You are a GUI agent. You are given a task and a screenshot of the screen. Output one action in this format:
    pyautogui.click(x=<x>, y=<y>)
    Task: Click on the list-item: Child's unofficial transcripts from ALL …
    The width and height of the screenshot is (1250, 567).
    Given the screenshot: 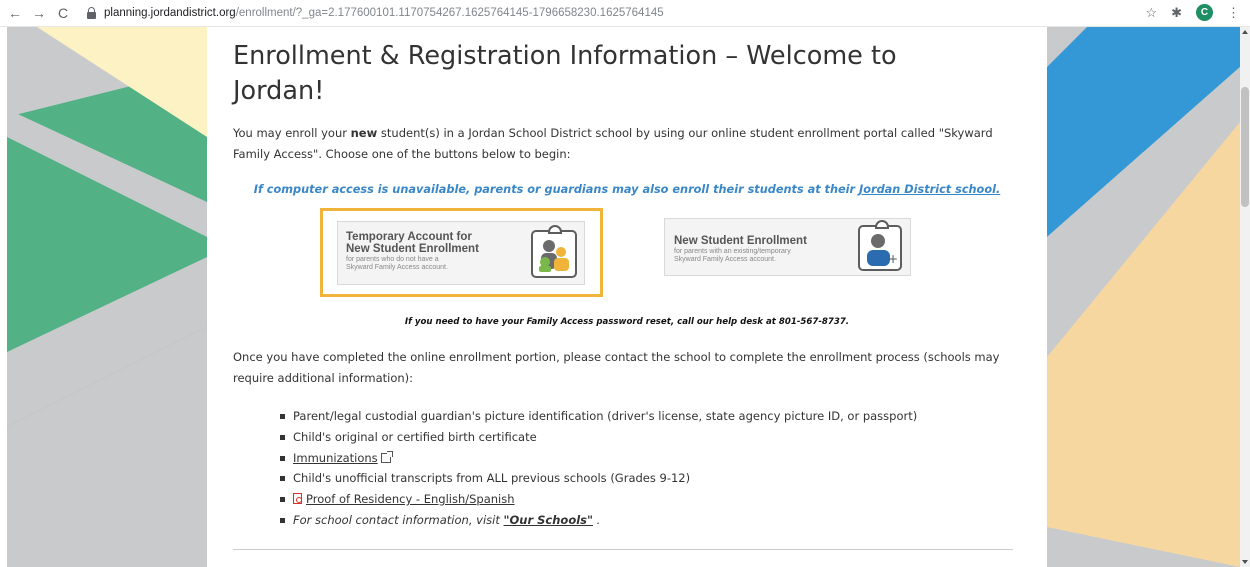 What is the action you would take?
    pyautogui.click(x=651, y=478)
    